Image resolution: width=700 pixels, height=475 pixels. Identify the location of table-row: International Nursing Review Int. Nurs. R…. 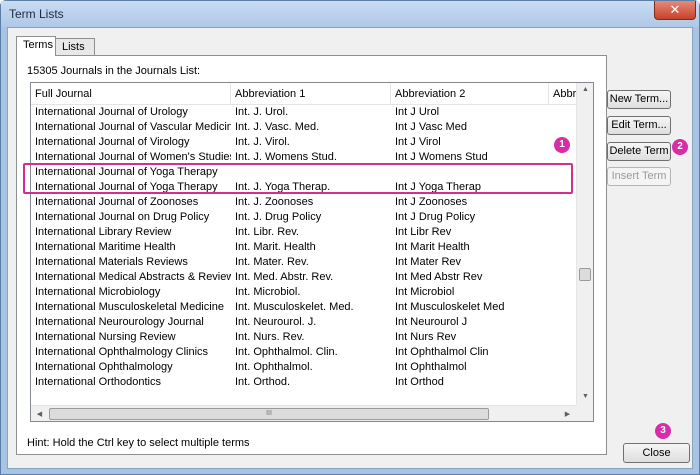
(303, 337).